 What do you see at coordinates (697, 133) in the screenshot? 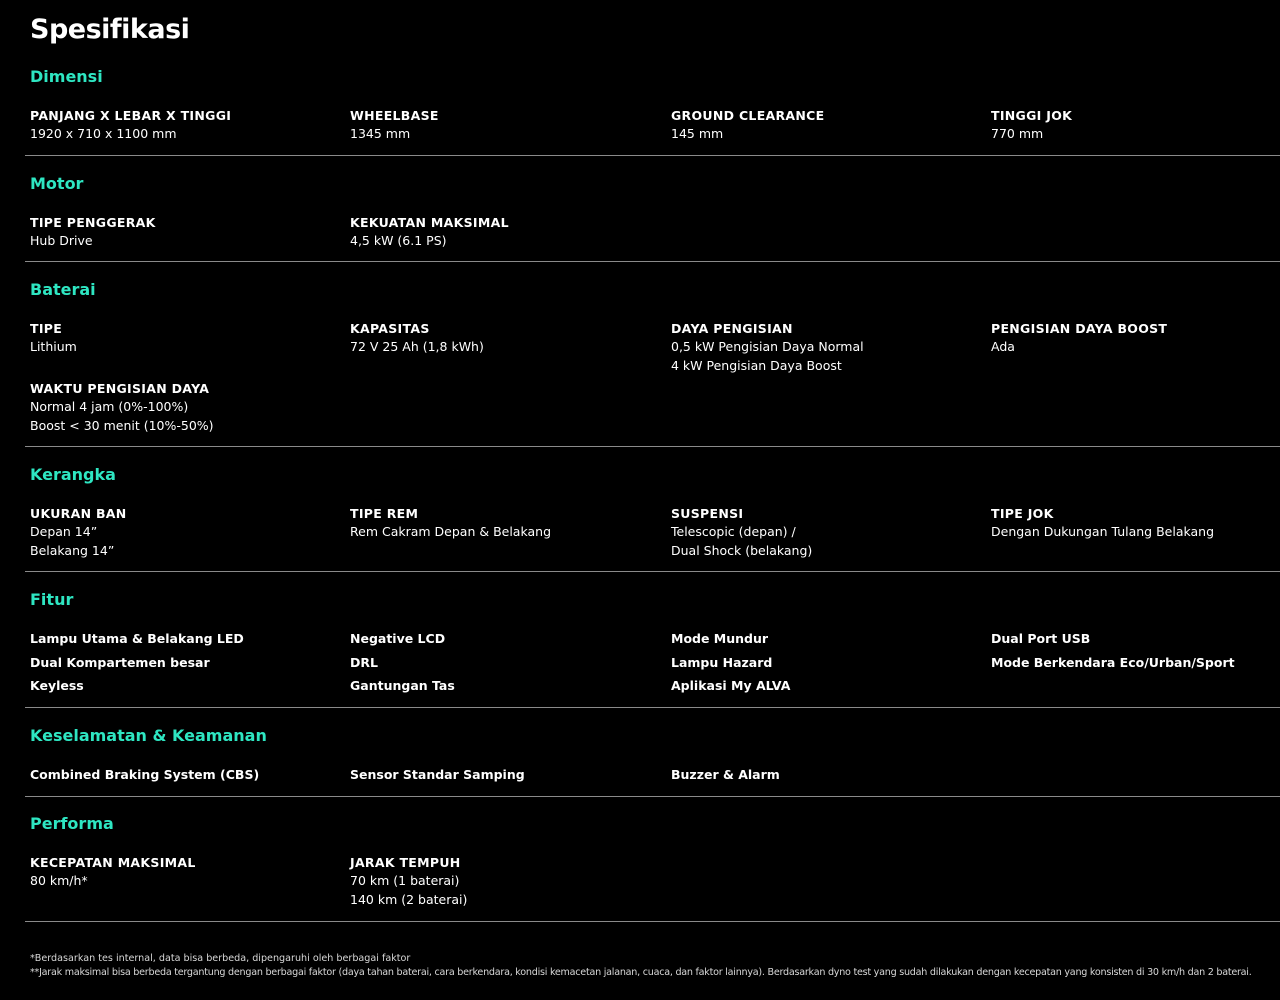
I see `spec-value: 145 mm` at bounding box center [697, 133].